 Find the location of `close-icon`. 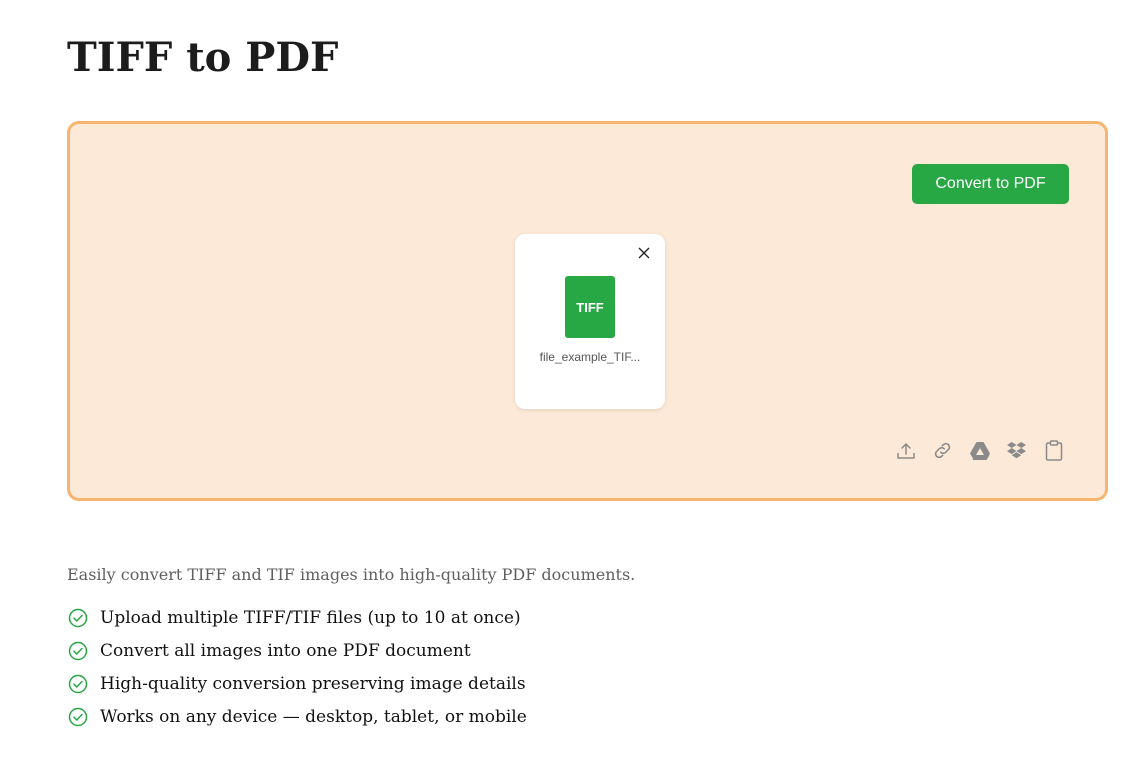

close-icon is located at coordinates (644, 253).